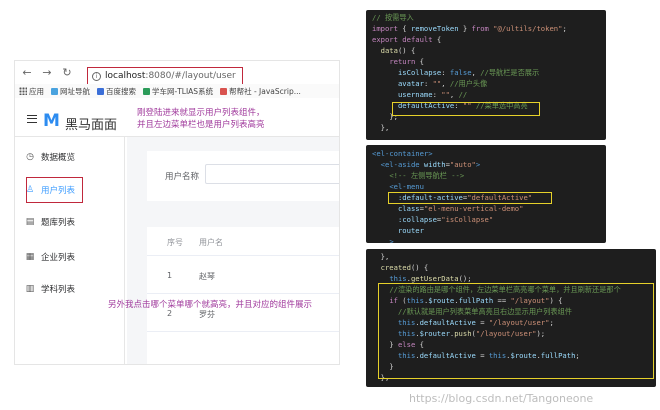 Image resolution: width=660 pixels, height=410 pixels. What do you see at coordinates (67, 72) in the screenshot?
I see `reload-icon: ↻` at bounding box center [67, 72].